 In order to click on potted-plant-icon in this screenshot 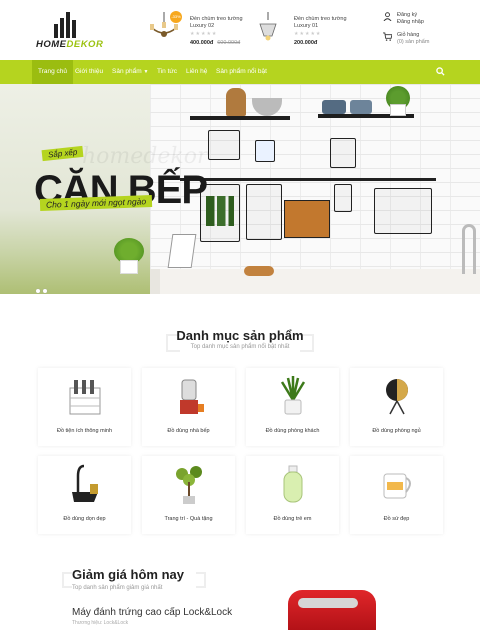, I will do `click(293, 395)`.